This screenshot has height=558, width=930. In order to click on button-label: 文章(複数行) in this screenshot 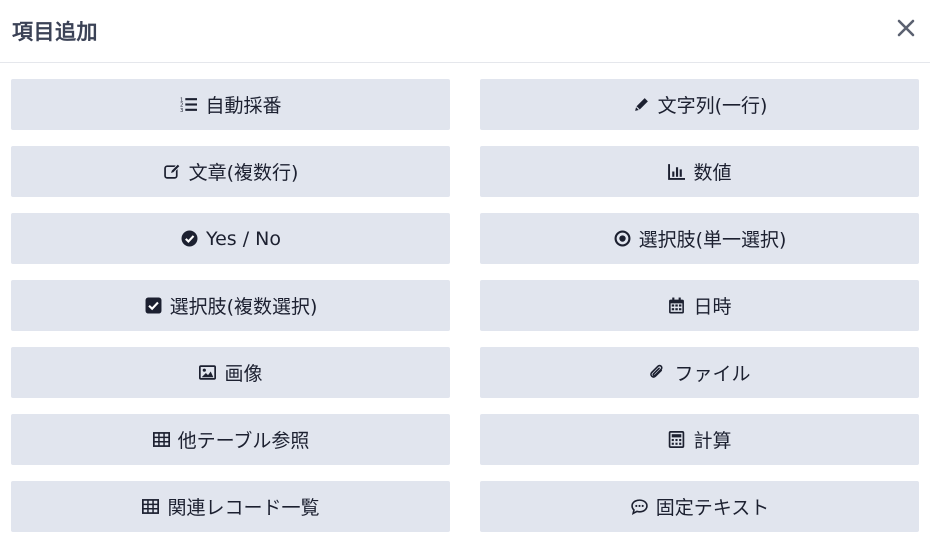, I will do `click(243, 173)`.